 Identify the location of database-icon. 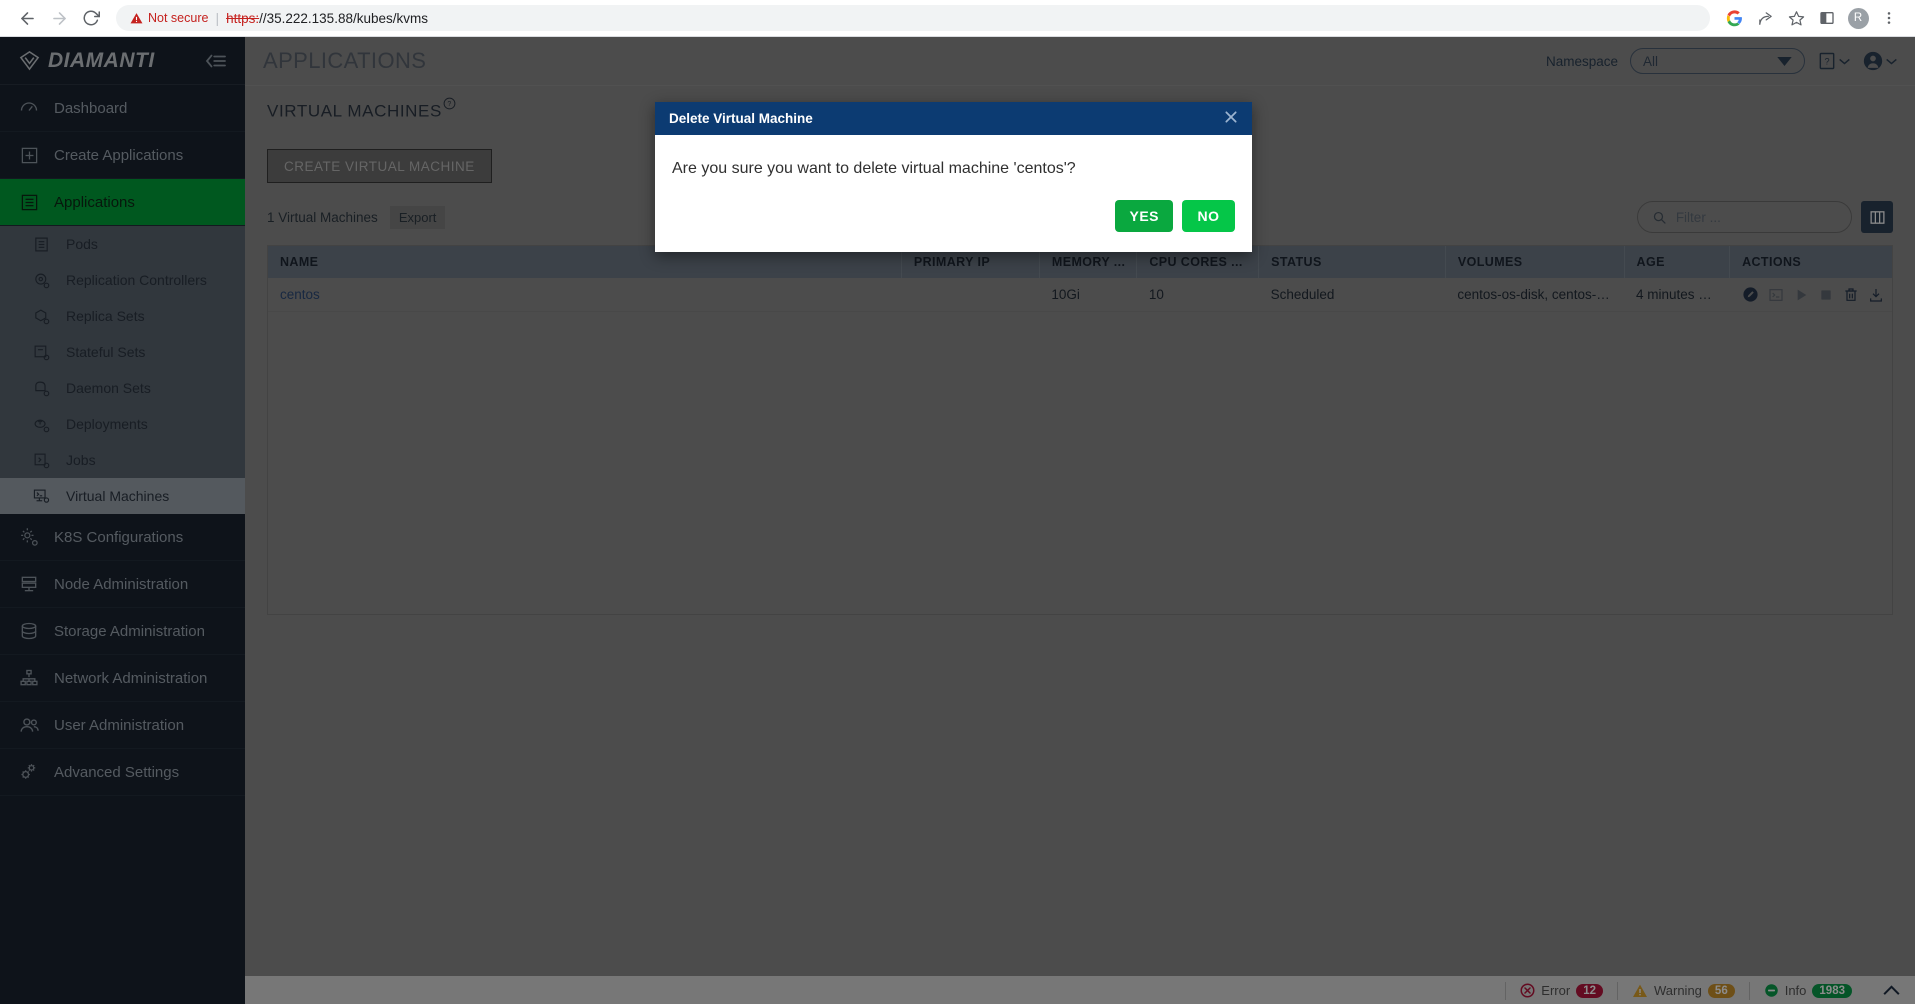
(29, 631).